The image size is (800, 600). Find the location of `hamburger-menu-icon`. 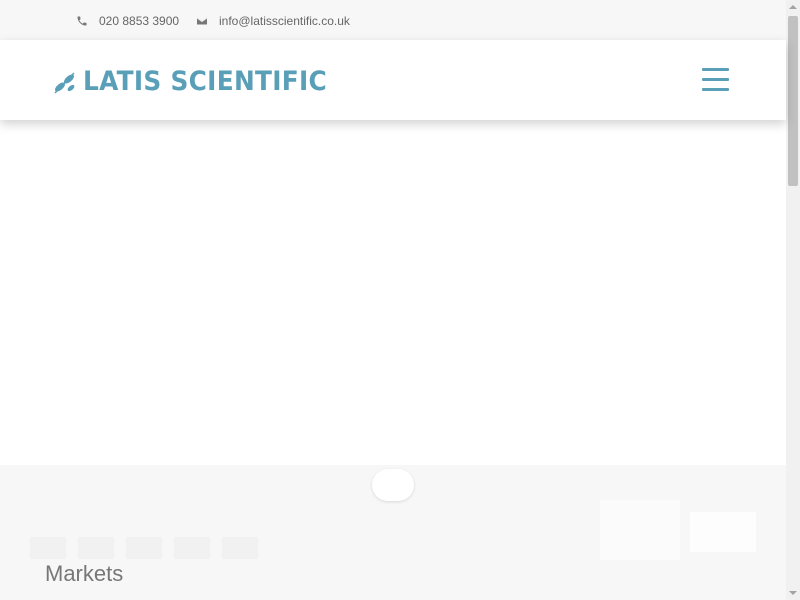

hamburger-menu-icon is located at coordinates (715, 80).